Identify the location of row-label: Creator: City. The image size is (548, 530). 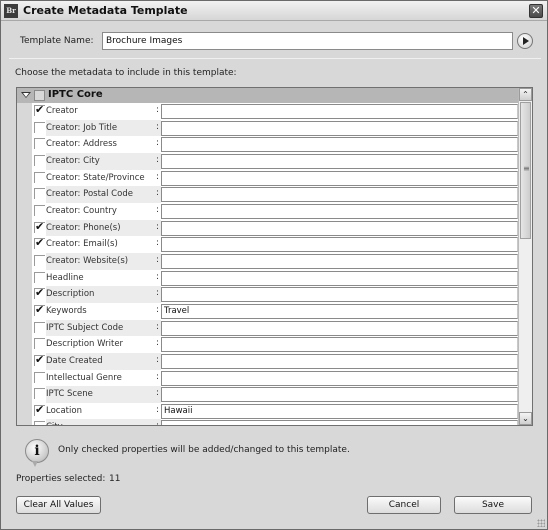
(103, 161).